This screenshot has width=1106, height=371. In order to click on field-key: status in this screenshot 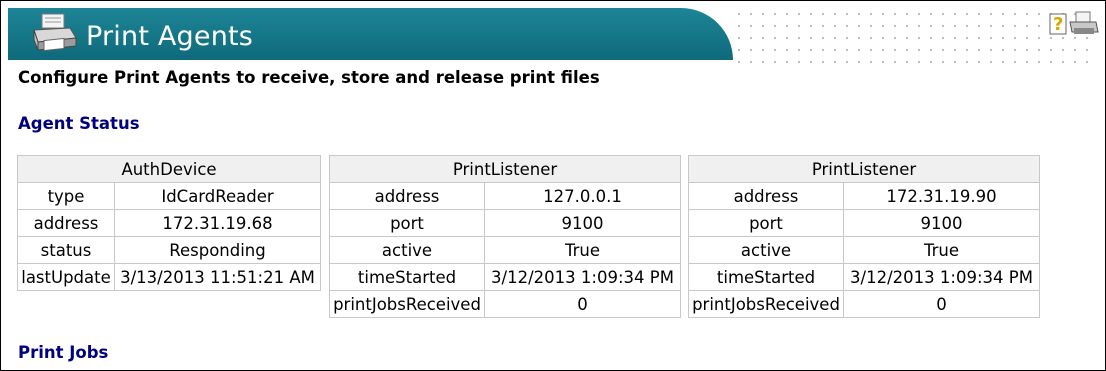, I will do `click(66, 250)`.